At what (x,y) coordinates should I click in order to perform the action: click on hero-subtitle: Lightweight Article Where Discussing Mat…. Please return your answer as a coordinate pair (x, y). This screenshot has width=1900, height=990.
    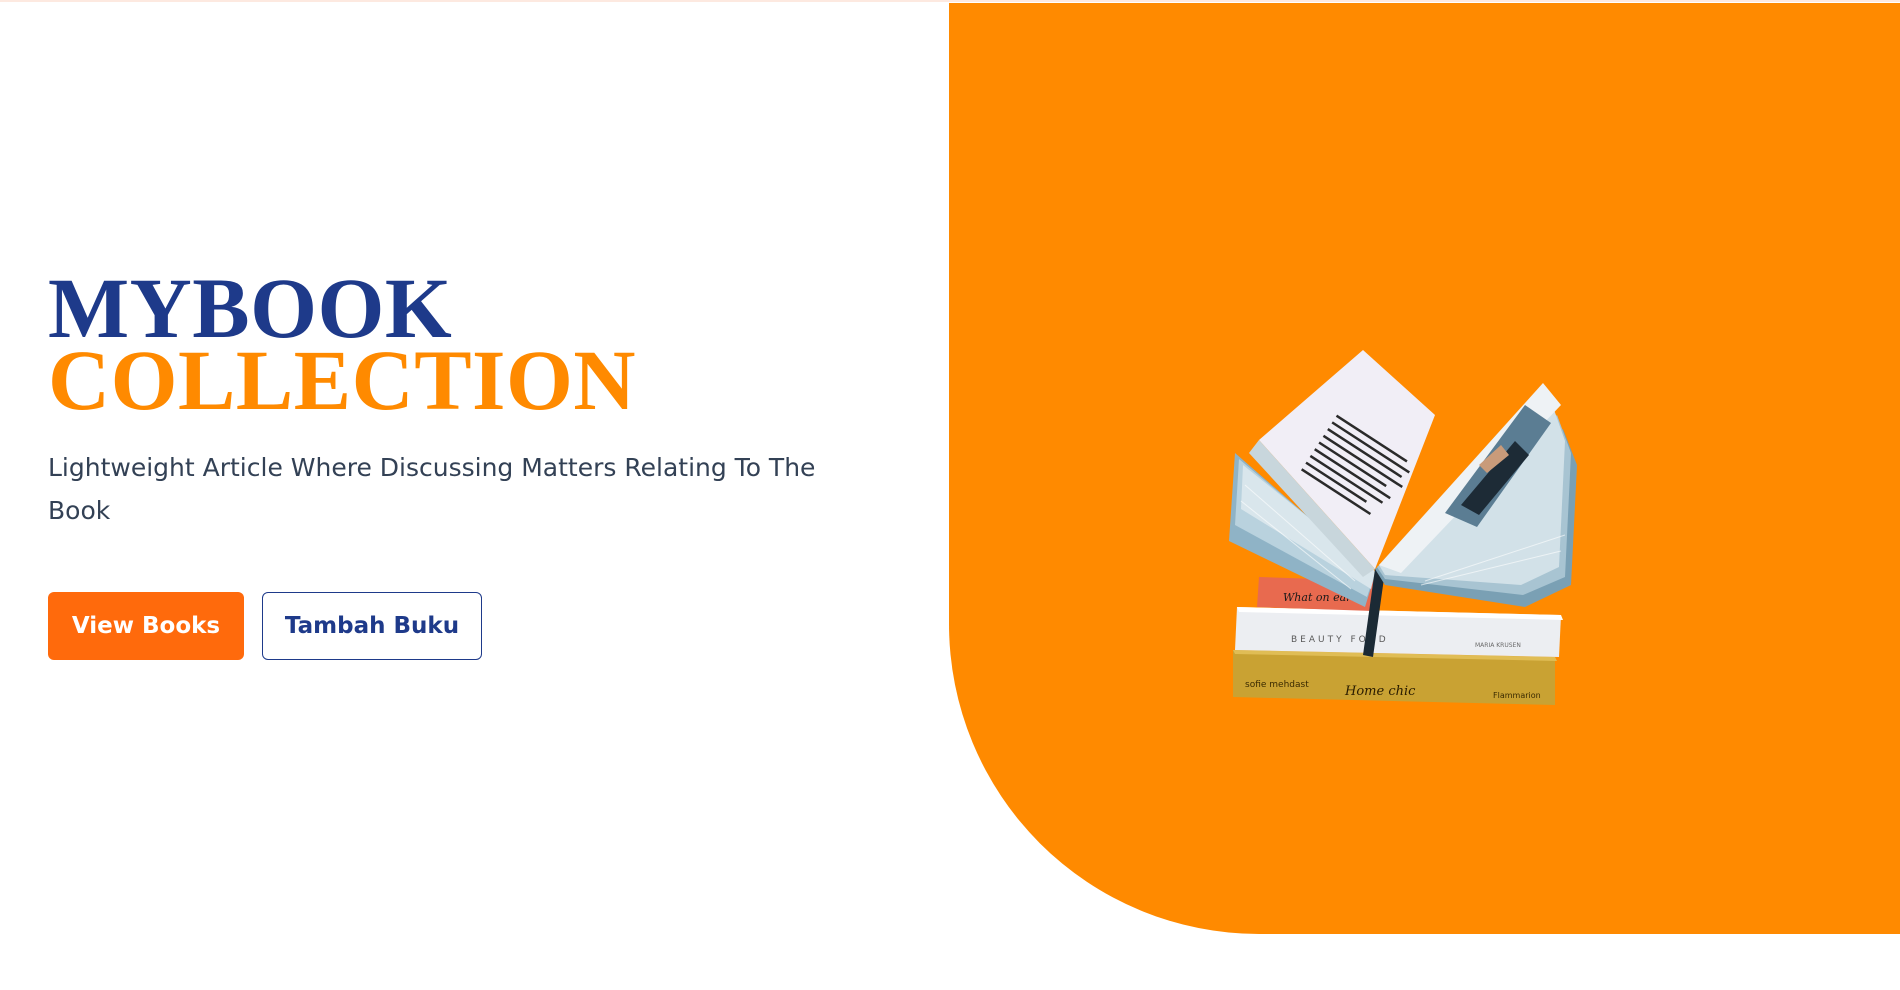
    Looking at the image, I should click on (432, 489).